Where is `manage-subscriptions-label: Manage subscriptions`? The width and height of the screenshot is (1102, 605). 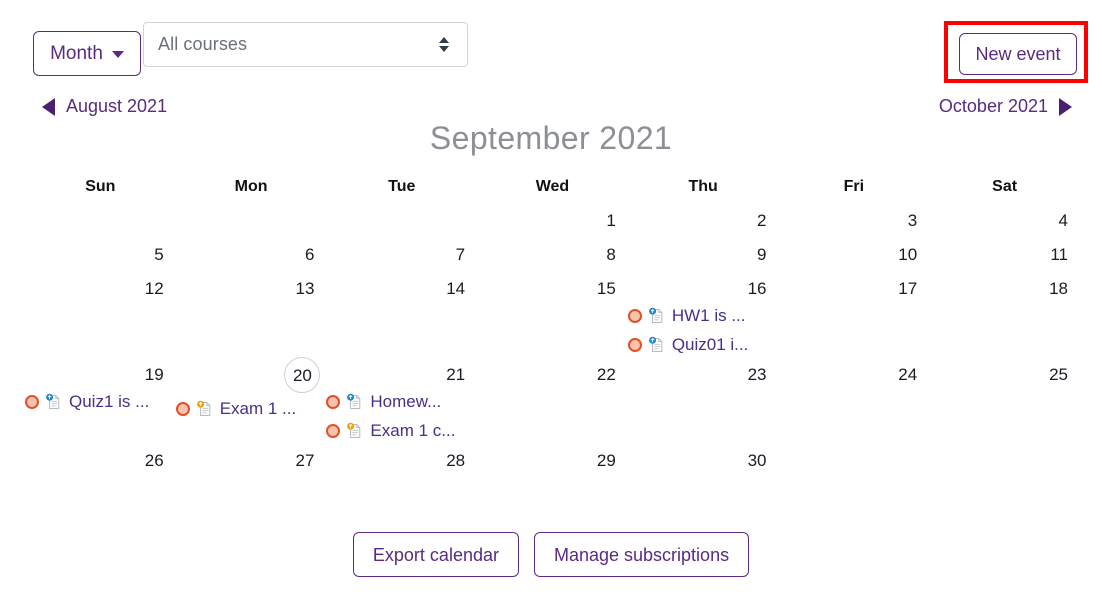
manage-subscriptions-label: Manage subscriptions is located at coordinates (641, 554).